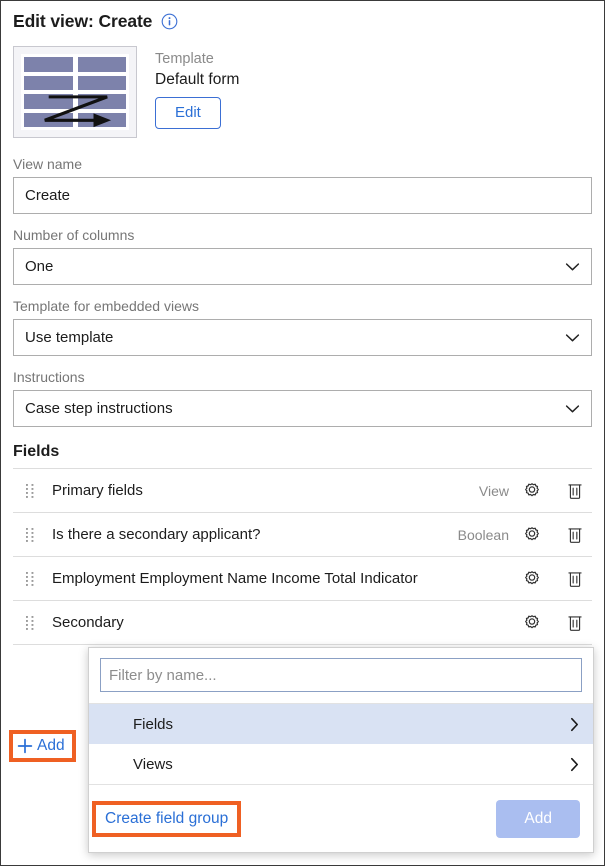 The height and width of the screenshot is (866, 605). I want to click on table-row: Primary fields View, so click(302, 491).